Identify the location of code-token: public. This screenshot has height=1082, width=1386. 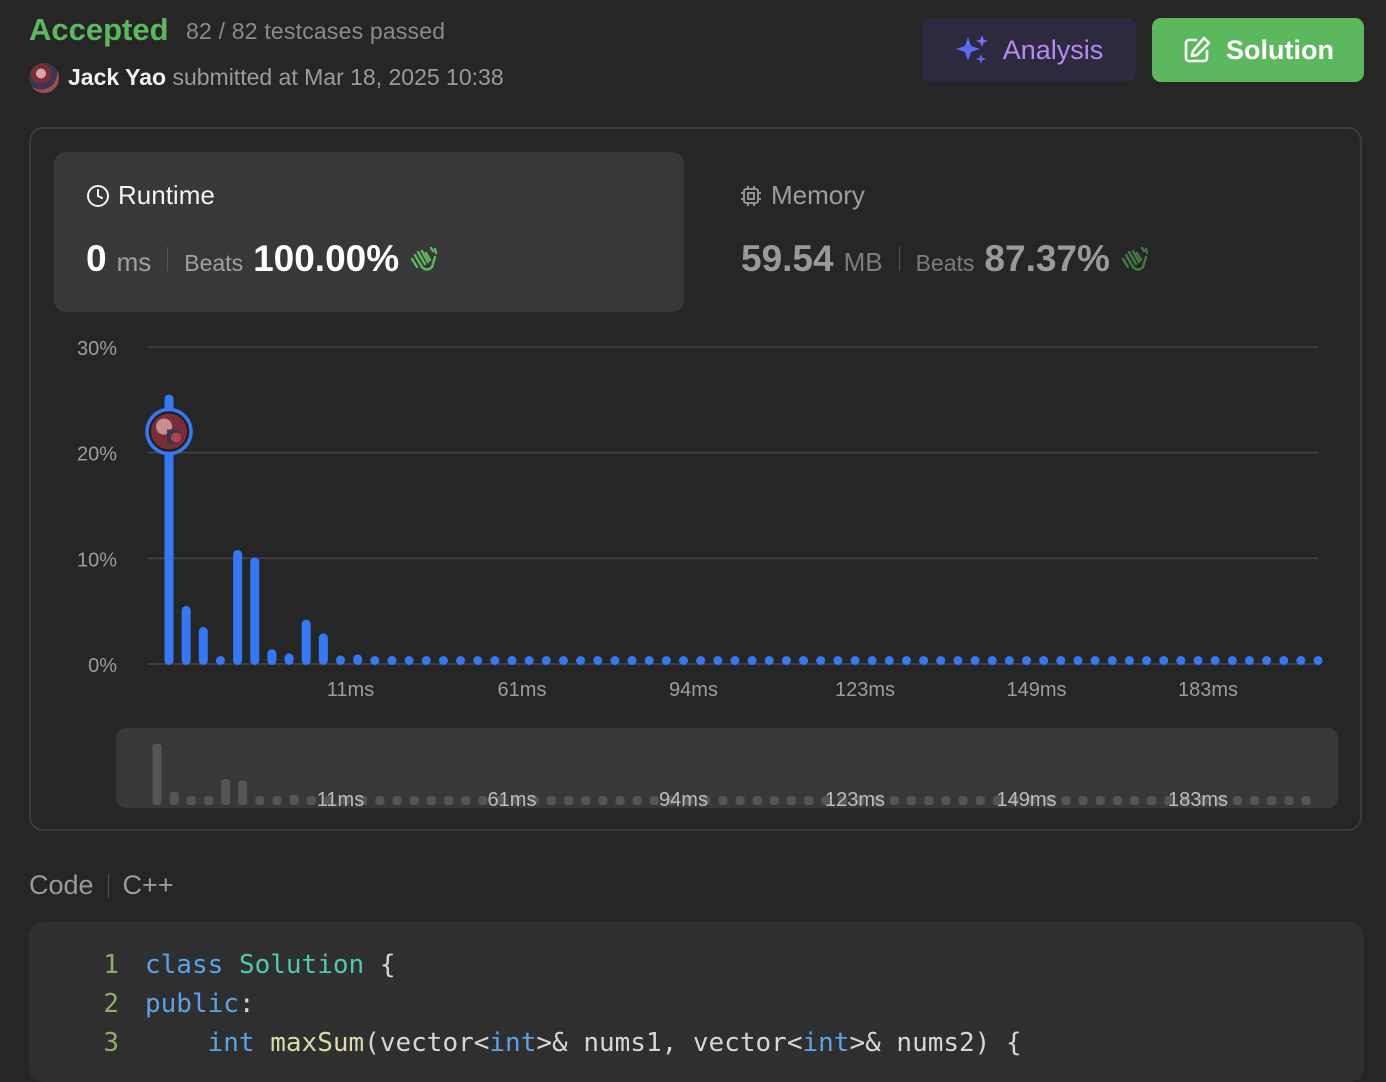
(192, 1004).